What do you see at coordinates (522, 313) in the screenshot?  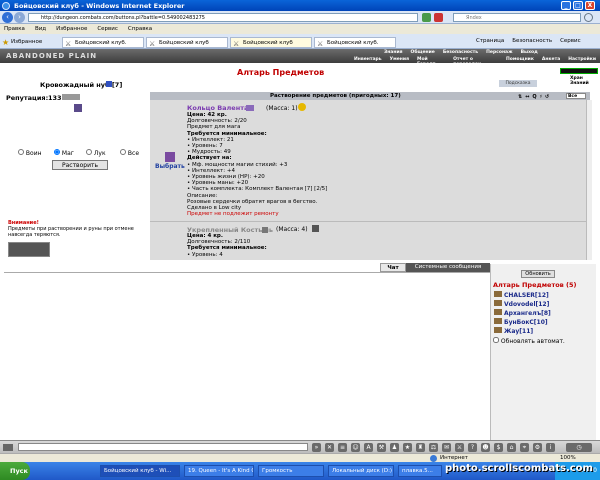 I see `user-entry: Архангелъ[8]` at bounding box center [522, 313].